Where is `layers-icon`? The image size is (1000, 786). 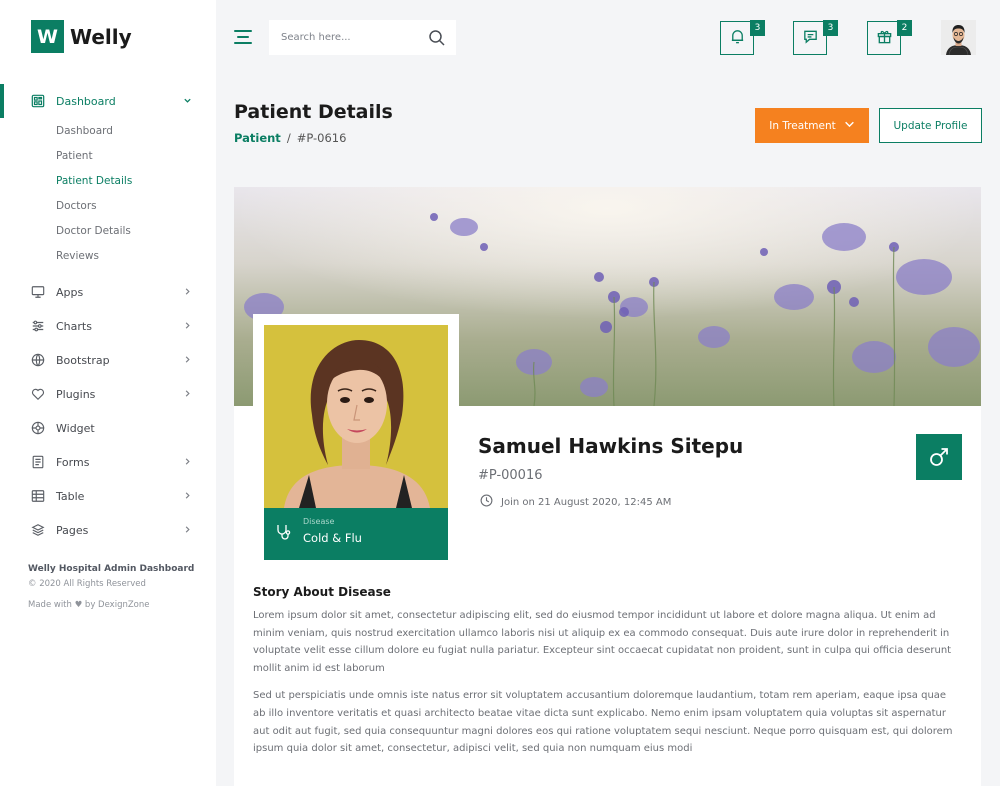 layers-icon is located at coordinates (38, 530).